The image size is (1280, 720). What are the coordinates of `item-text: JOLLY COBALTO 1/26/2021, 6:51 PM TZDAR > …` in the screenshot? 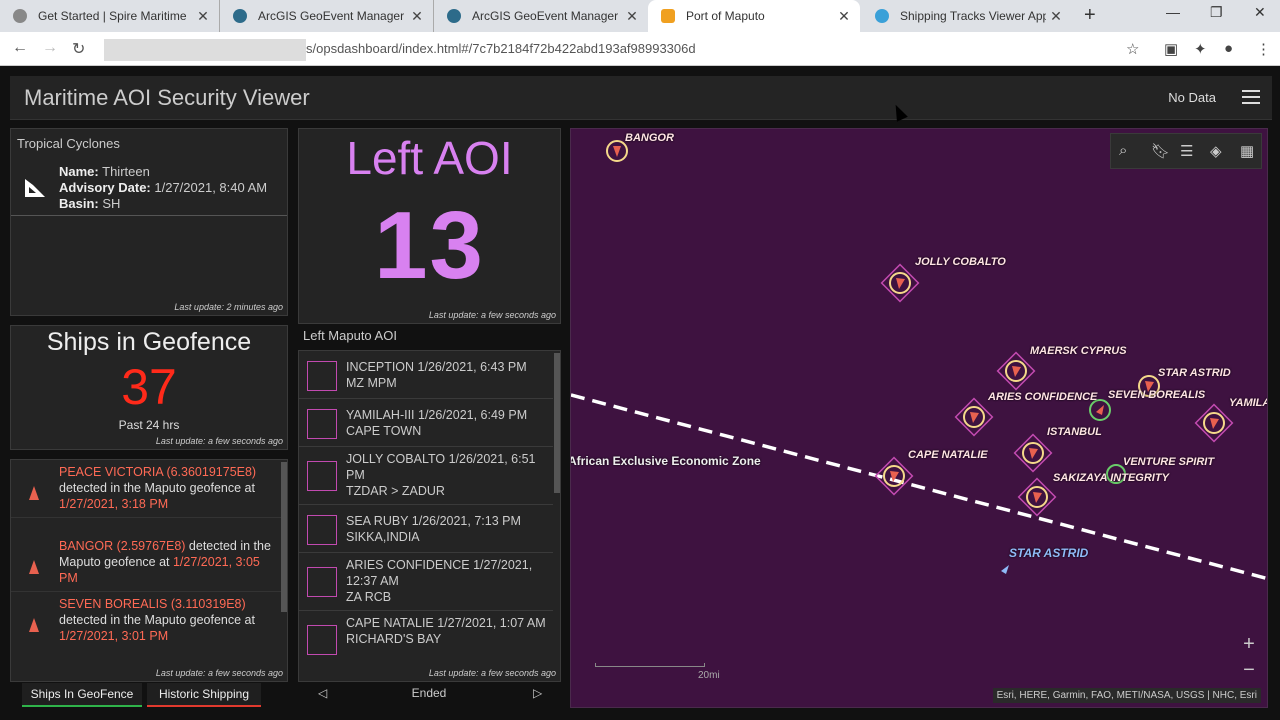 It's located at (448, 475).